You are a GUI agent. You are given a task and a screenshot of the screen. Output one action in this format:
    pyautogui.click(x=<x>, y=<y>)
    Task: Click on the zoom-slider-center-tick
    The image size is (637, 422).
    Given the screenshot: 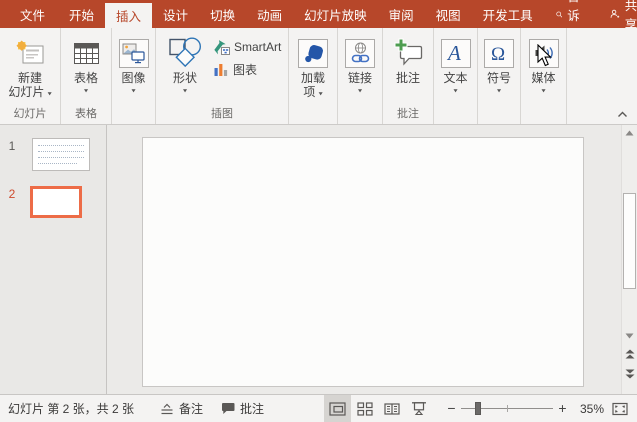 What is the action you would take?
    pyautogui.click(x=507, y=408)
    